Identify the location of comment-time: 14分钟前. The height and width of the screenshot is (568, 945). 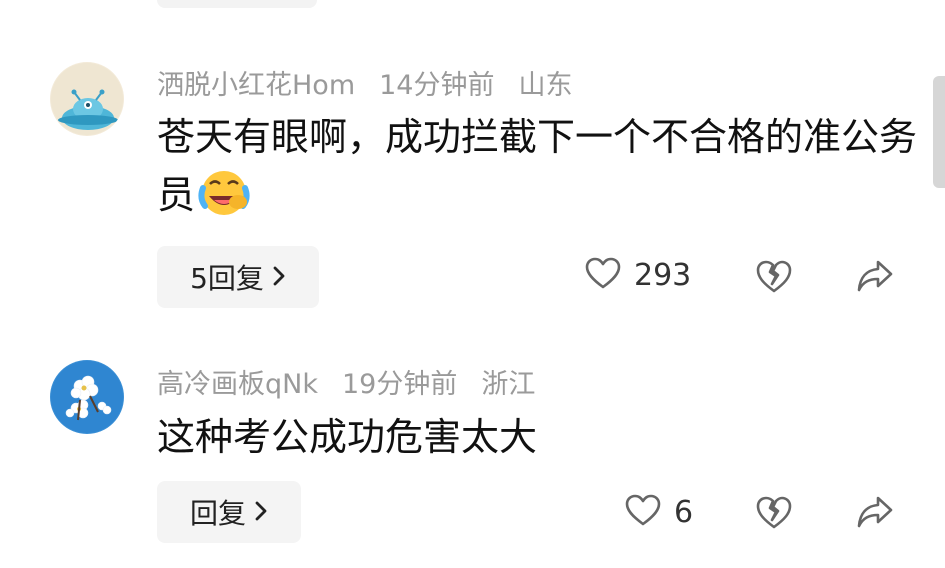
(437, 85).